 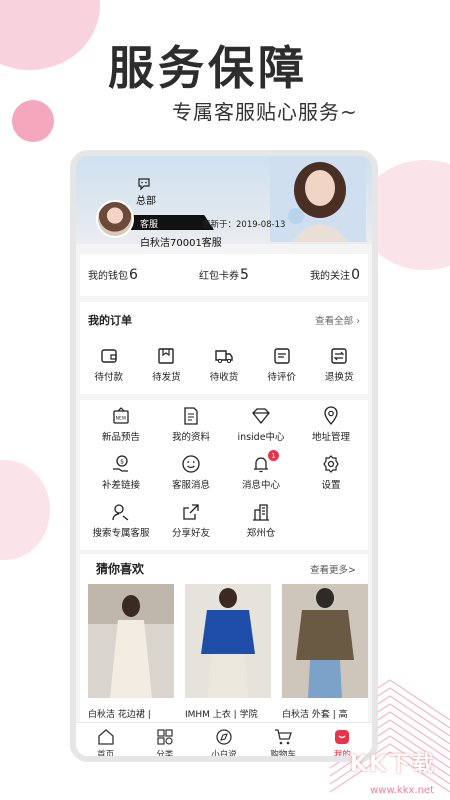 I want to click on order-label: 待付款, so click(x=109, y=377).